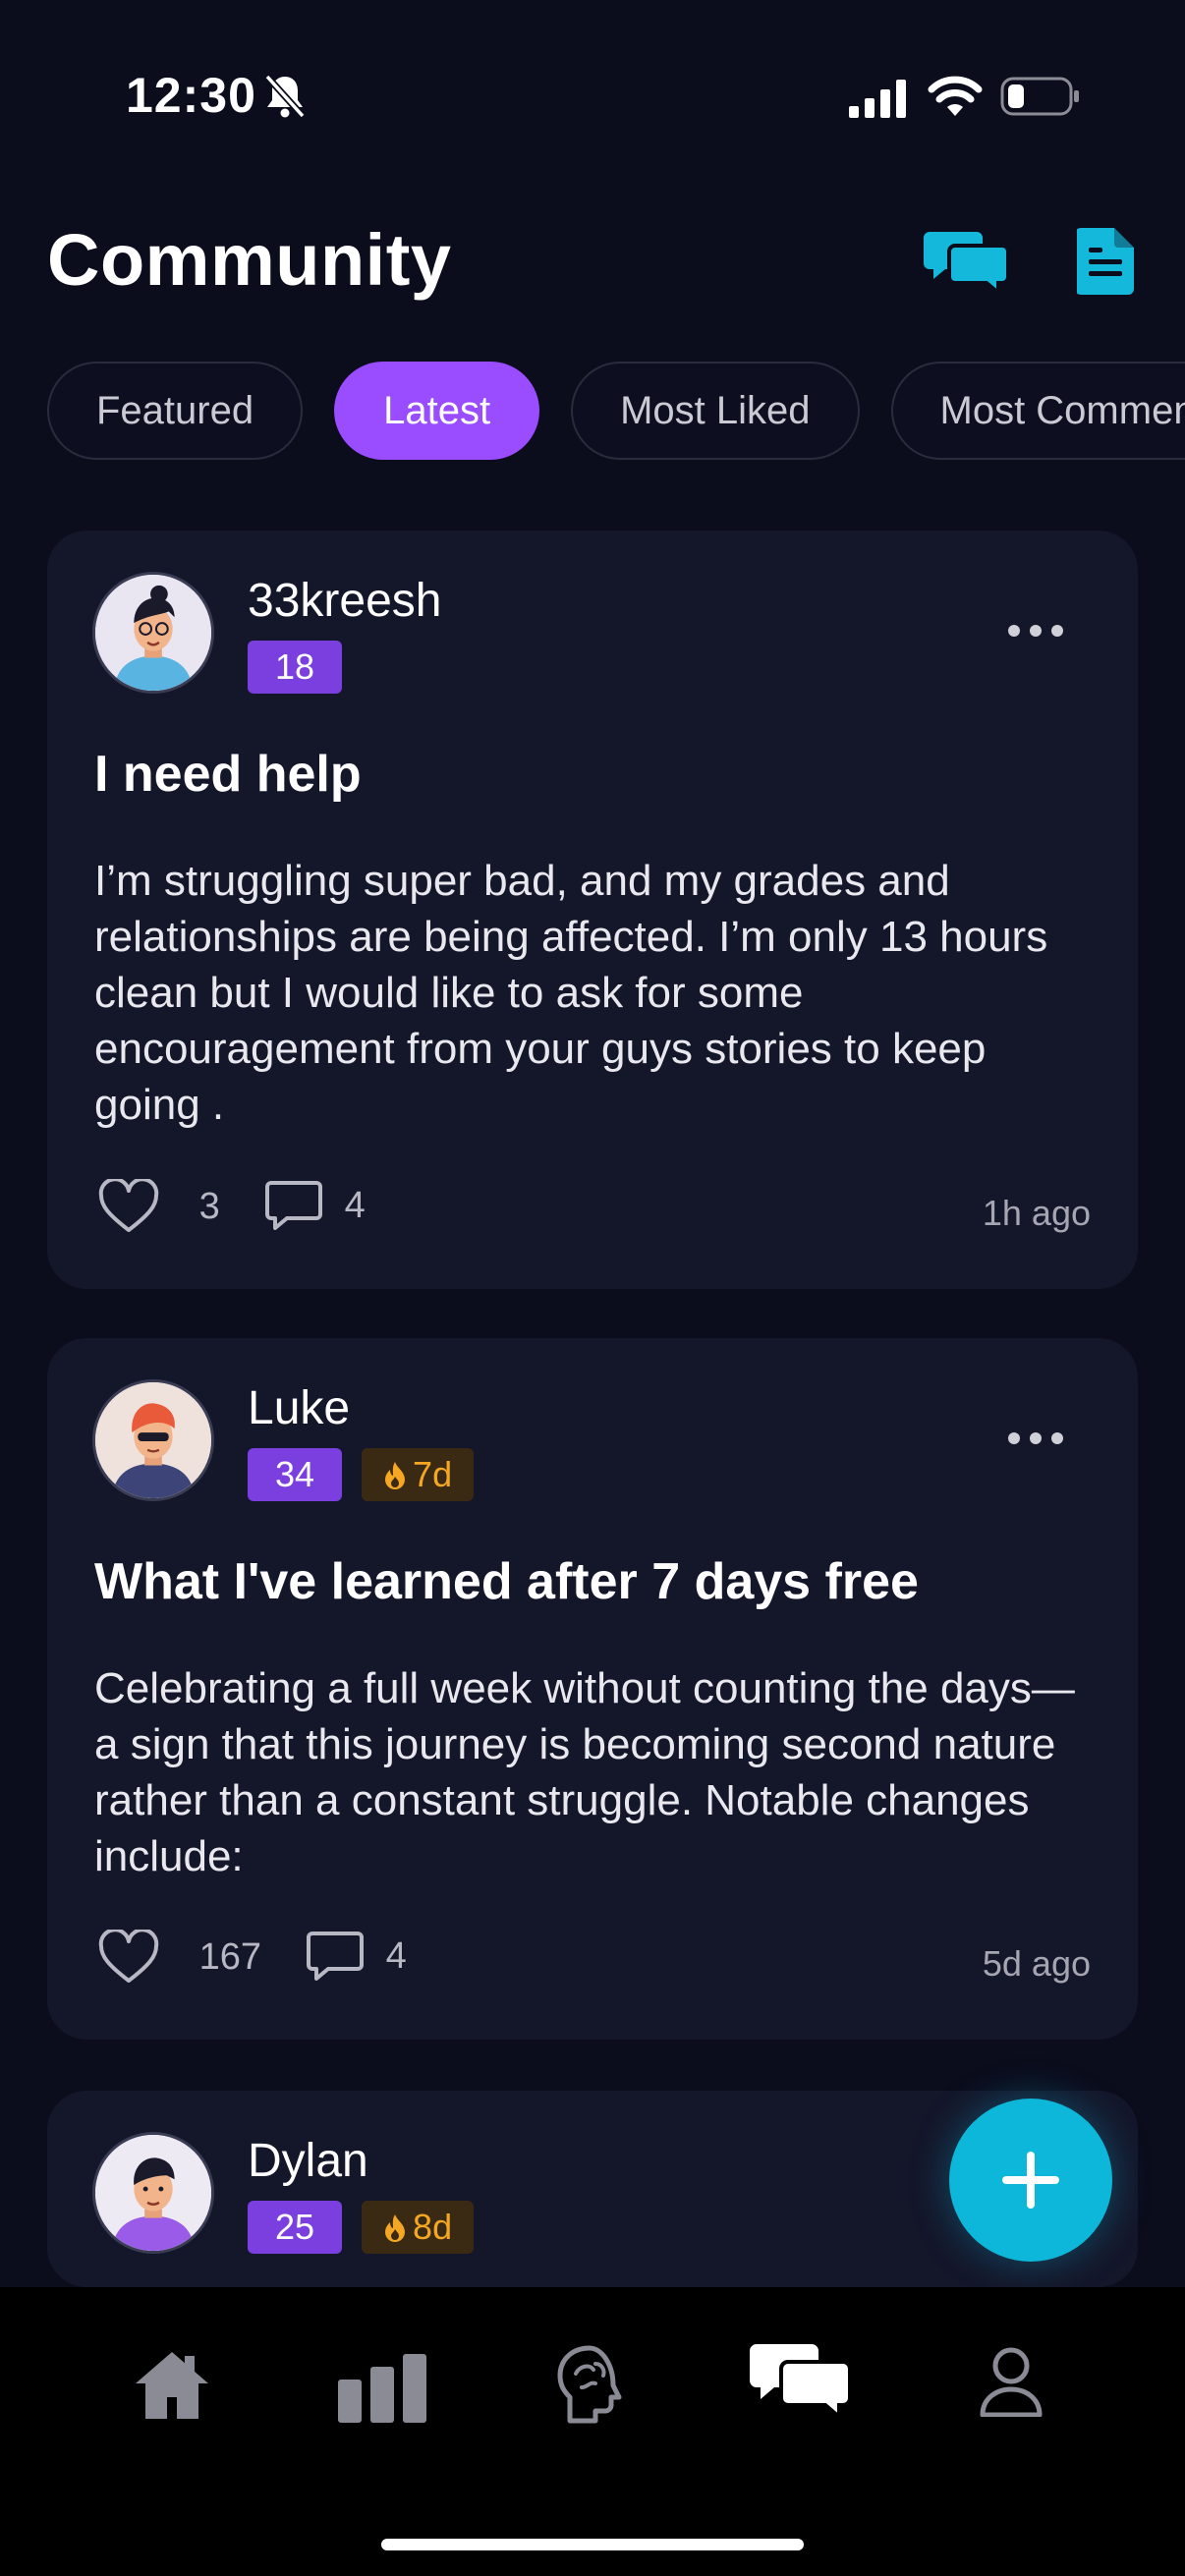 This screenshot has height=2576, width=1185. Describe the element at coordinates (295, 667) in the screenshot. I see `level-badge: 18` at that location.